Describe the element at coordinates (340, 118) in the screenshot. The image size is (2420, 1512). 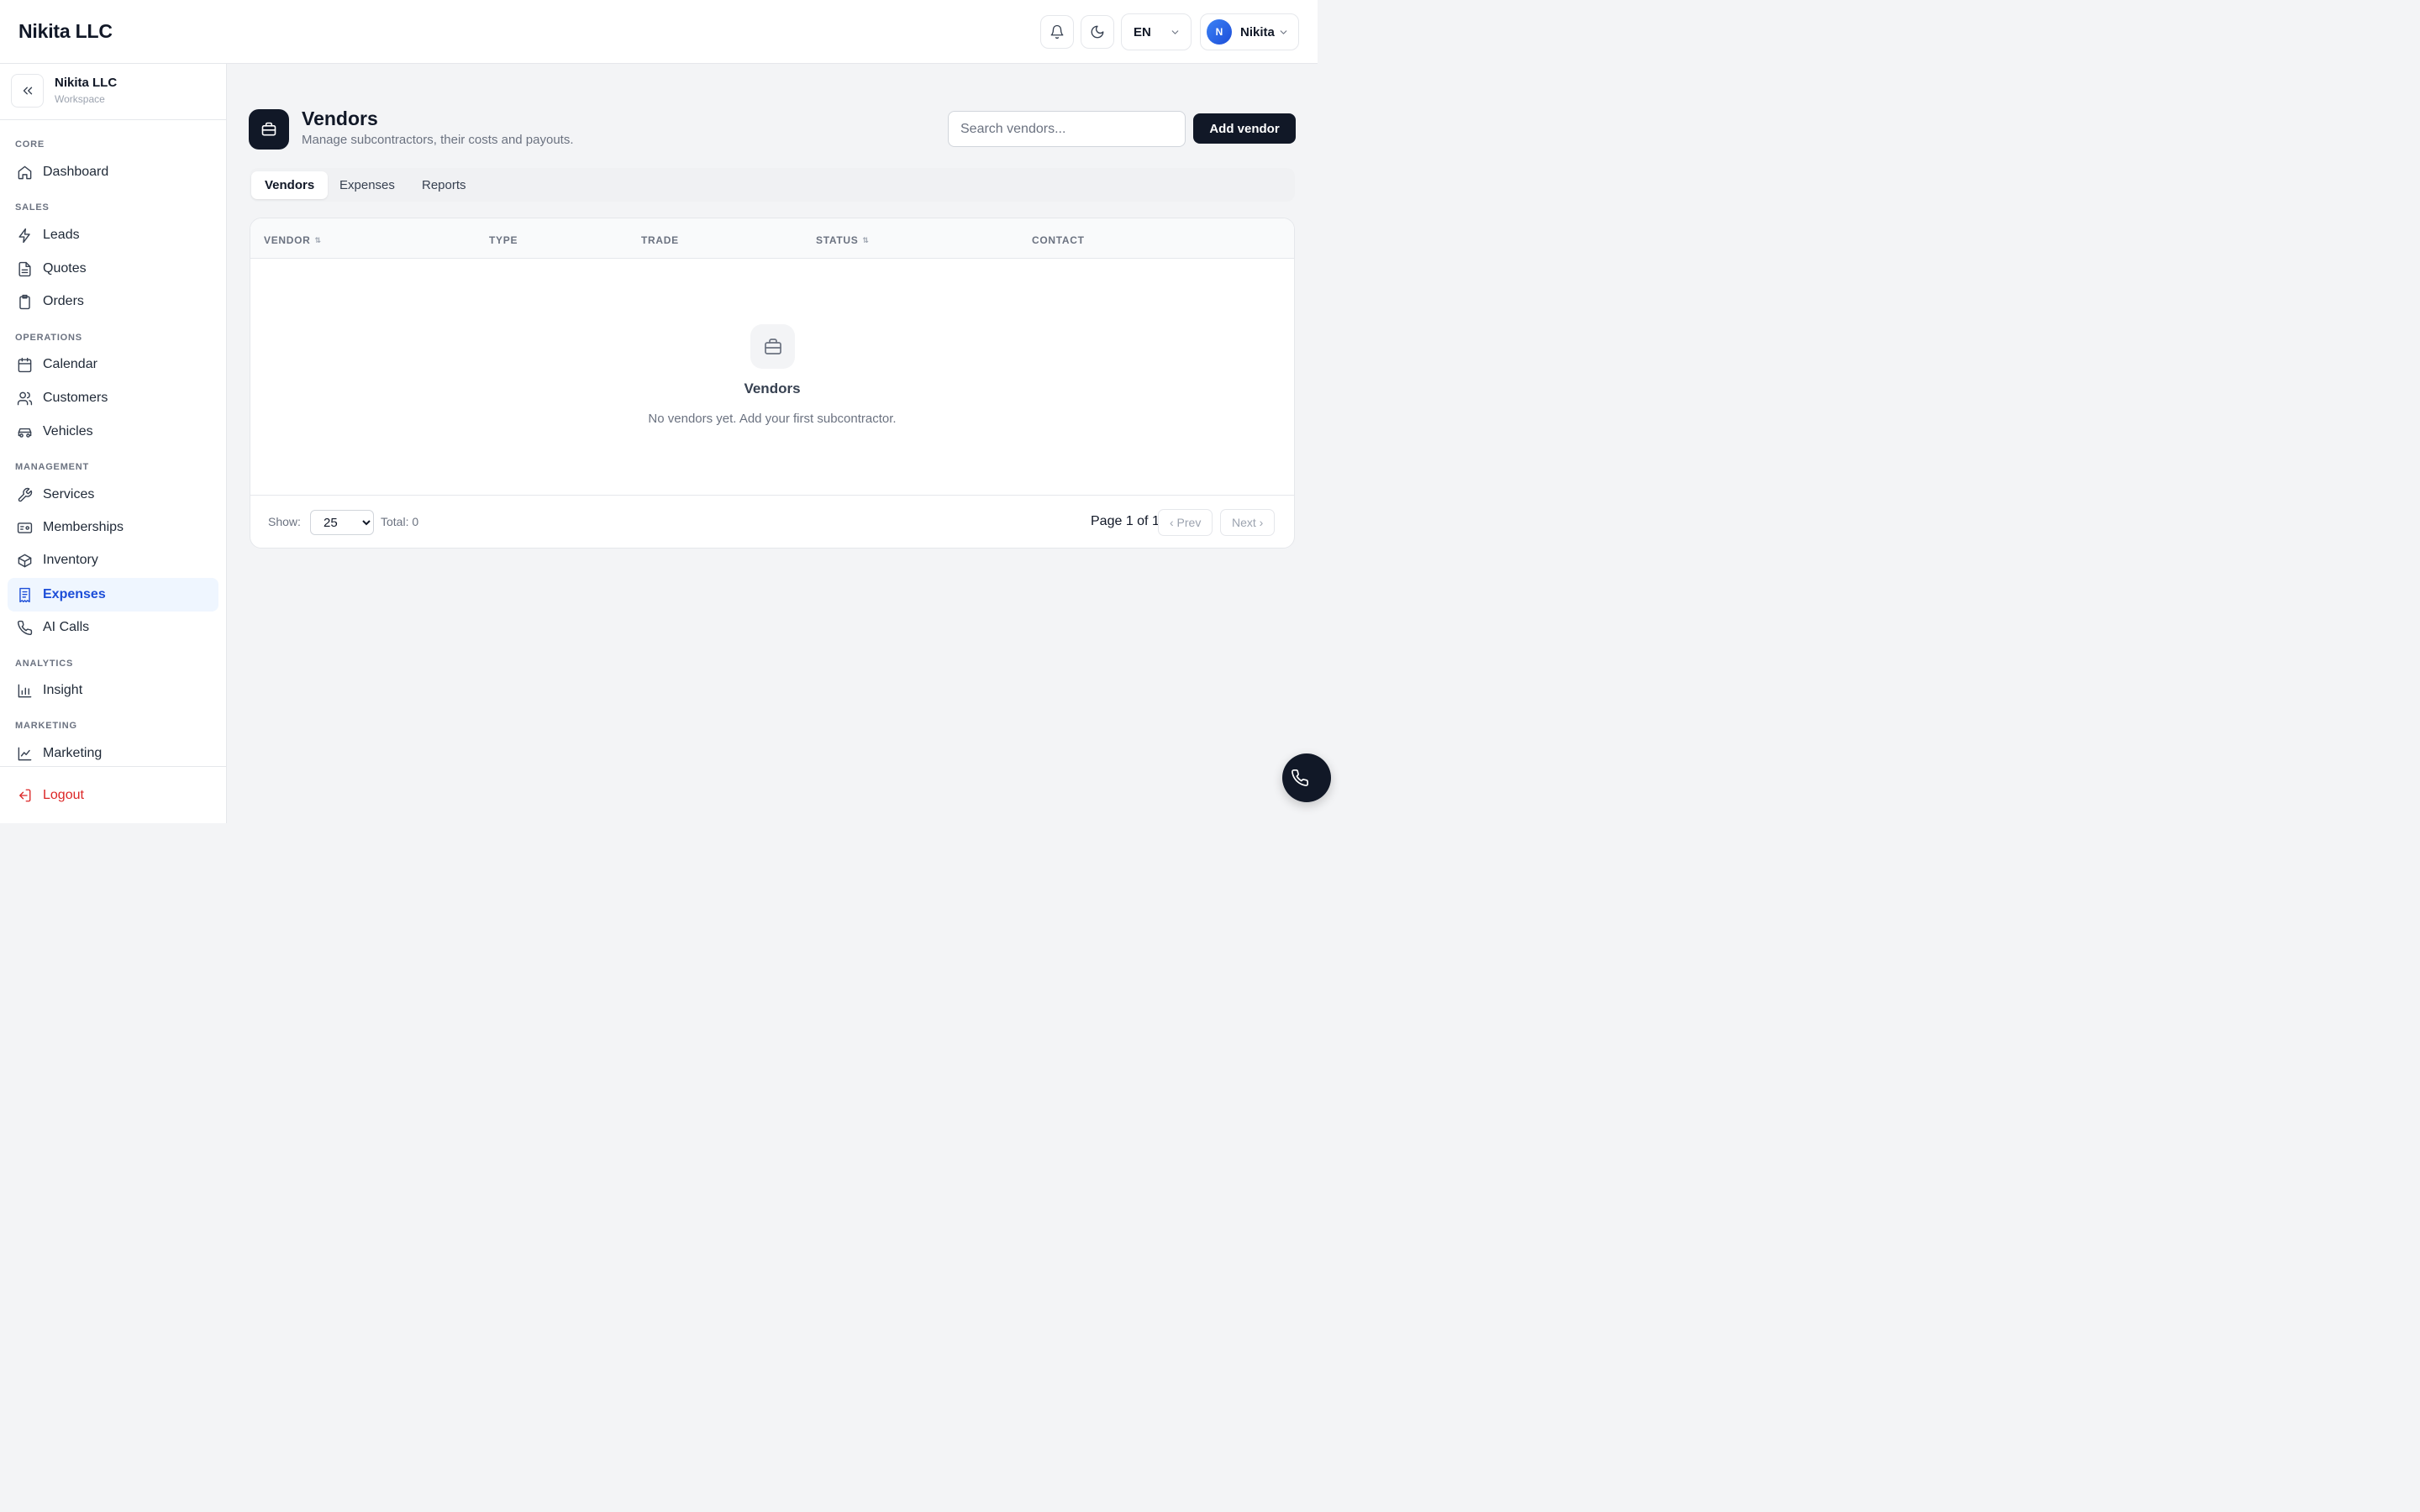
I see `page-title: Vendors` at that location.